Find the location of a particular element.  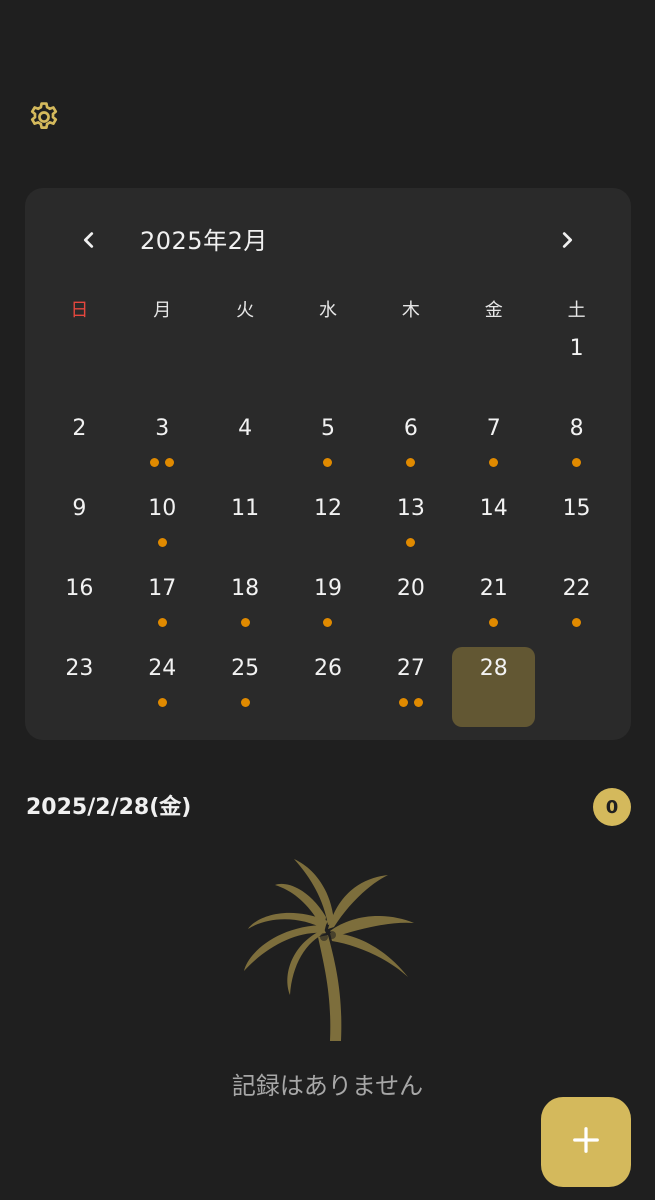

day-number: 19 is located at coordinates (327, 588).